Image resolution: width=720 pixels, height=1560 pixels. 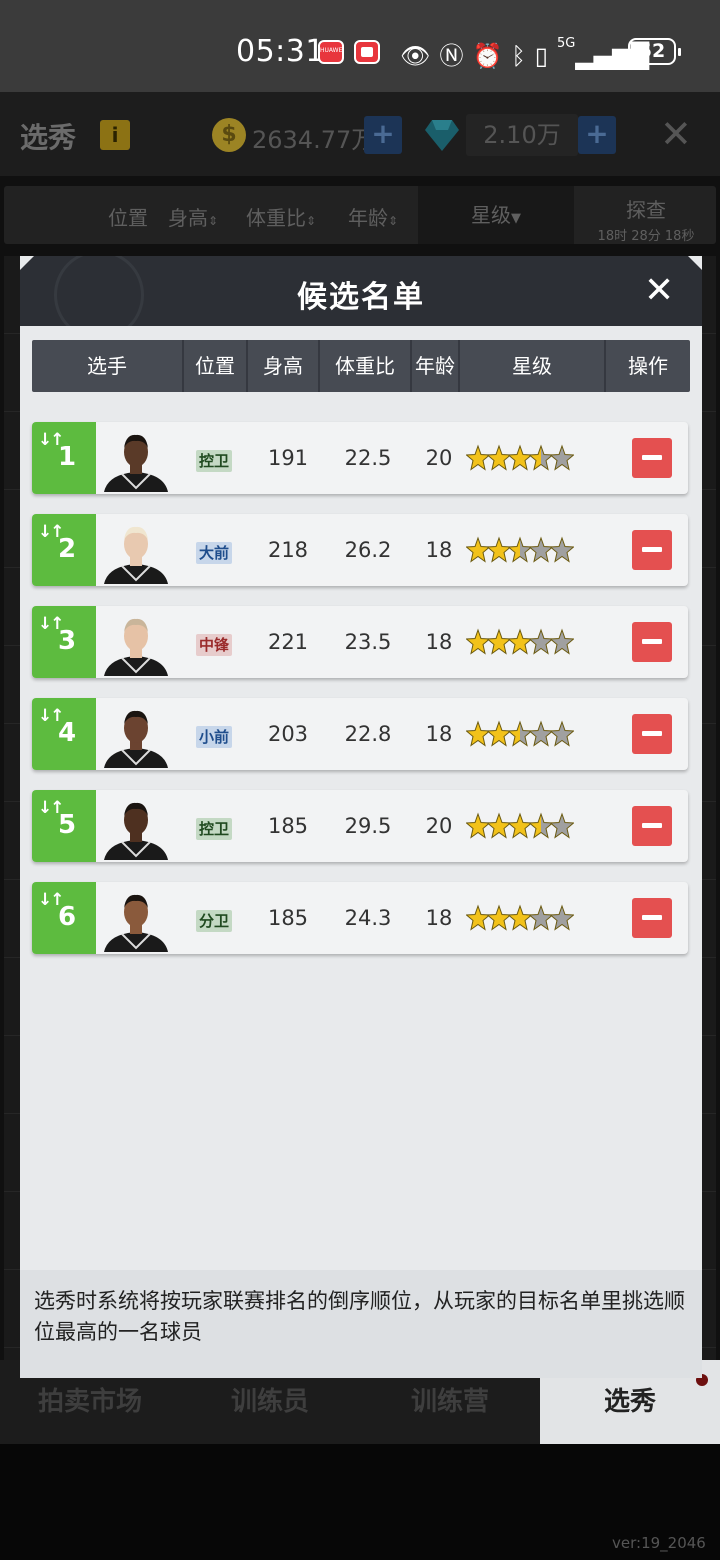 What do you see at coordinates (368, 918) in the screenshot?
I see `player-weight-ratio: 24.3` at bounding box center [368, 918].